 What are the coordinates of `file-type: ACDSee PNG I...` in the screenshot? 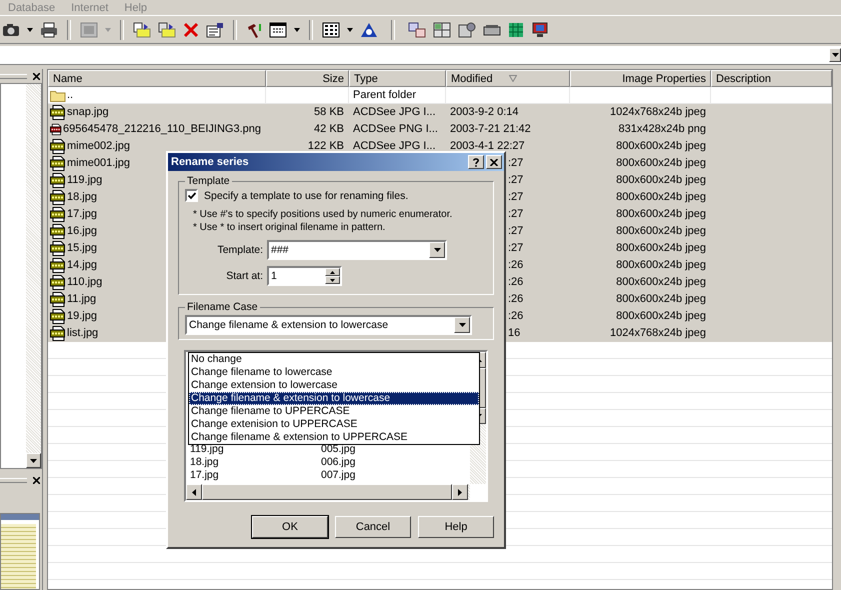 It's located at (395, 129).